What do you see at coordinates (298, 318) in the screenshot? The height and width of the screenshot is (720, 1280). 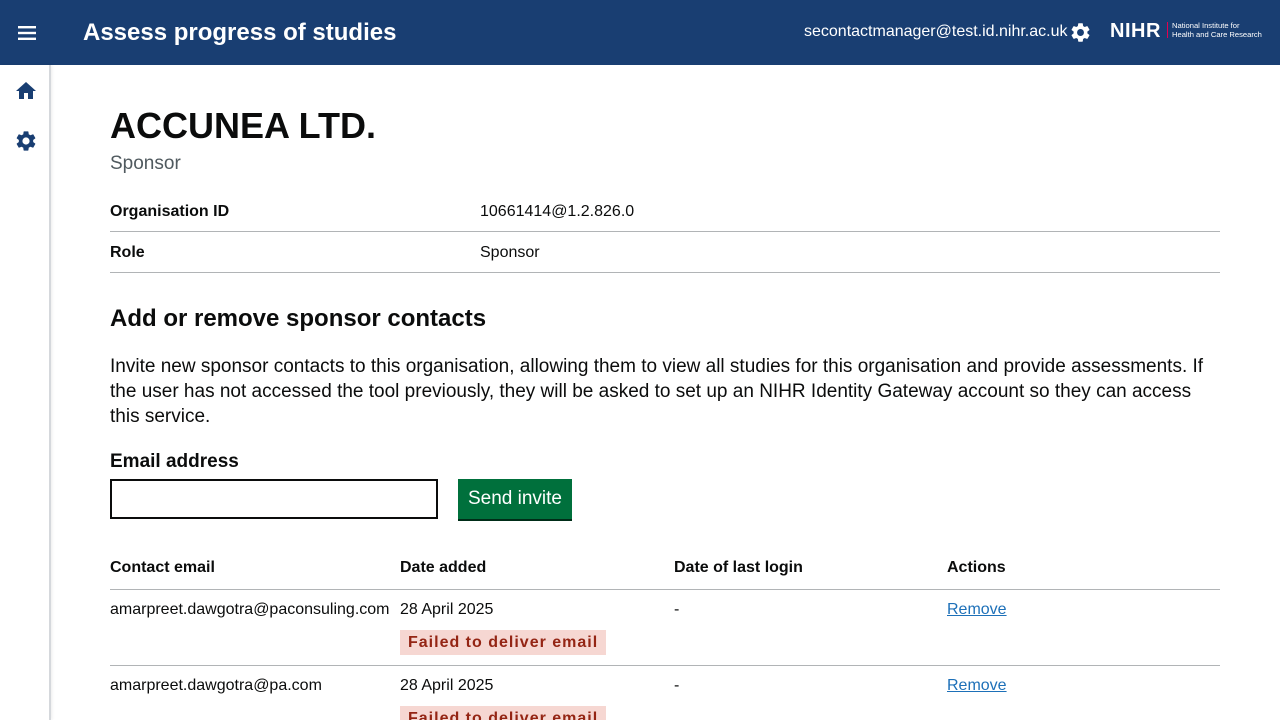 I see `section-heading: Add or remove sponsor contacts` at bounding box center [298, 318].